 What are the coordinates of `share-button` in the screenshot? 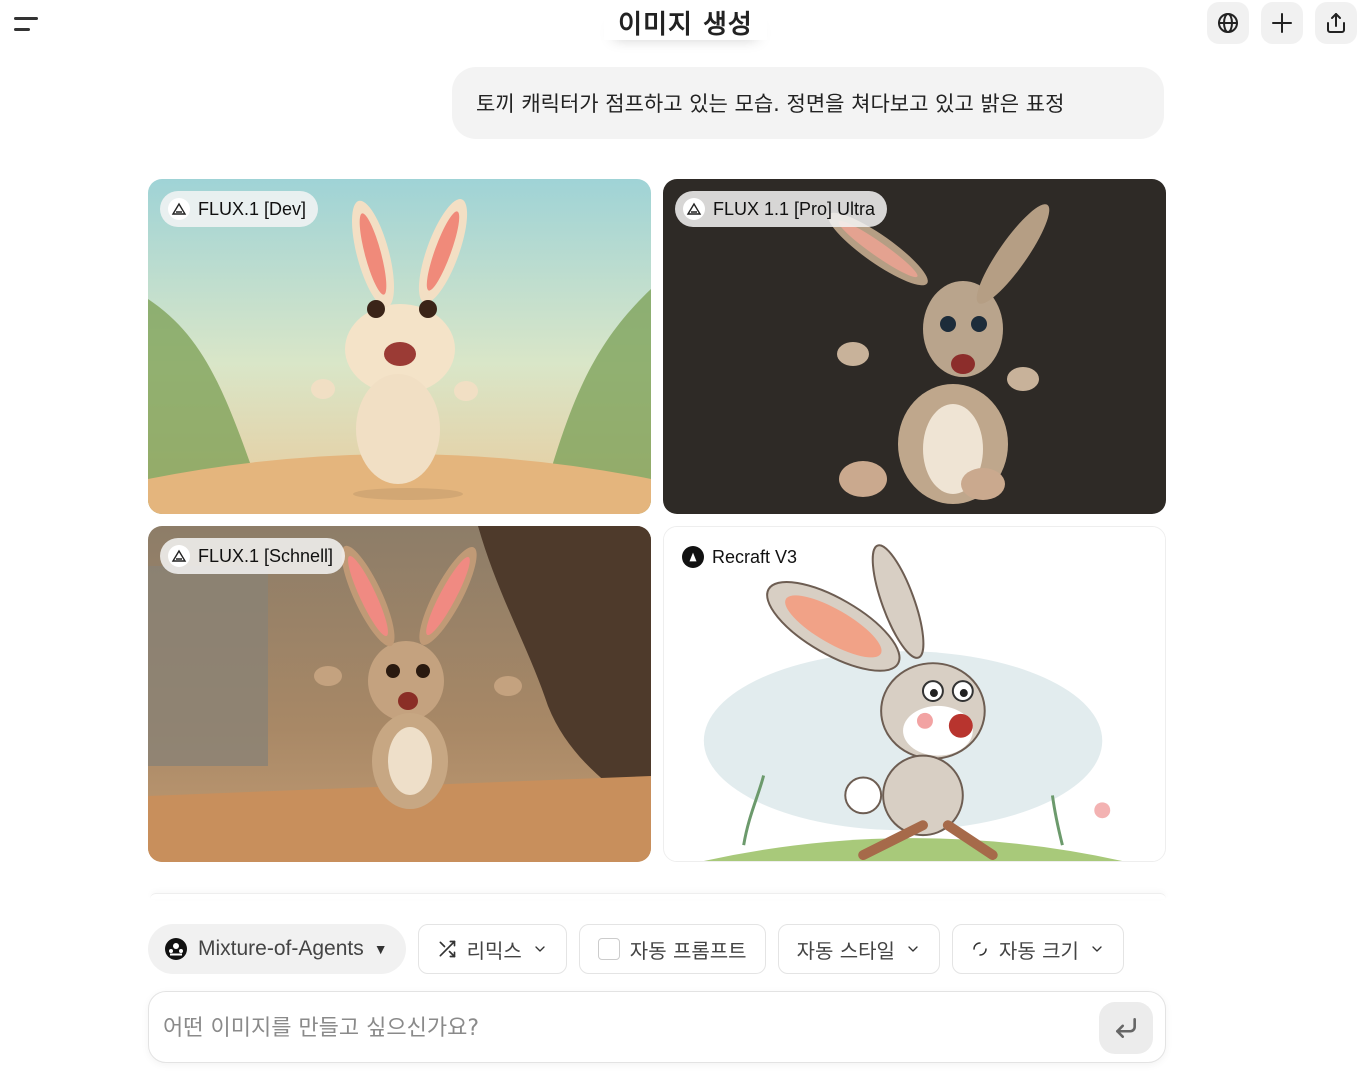 It's located at (1336, 23).